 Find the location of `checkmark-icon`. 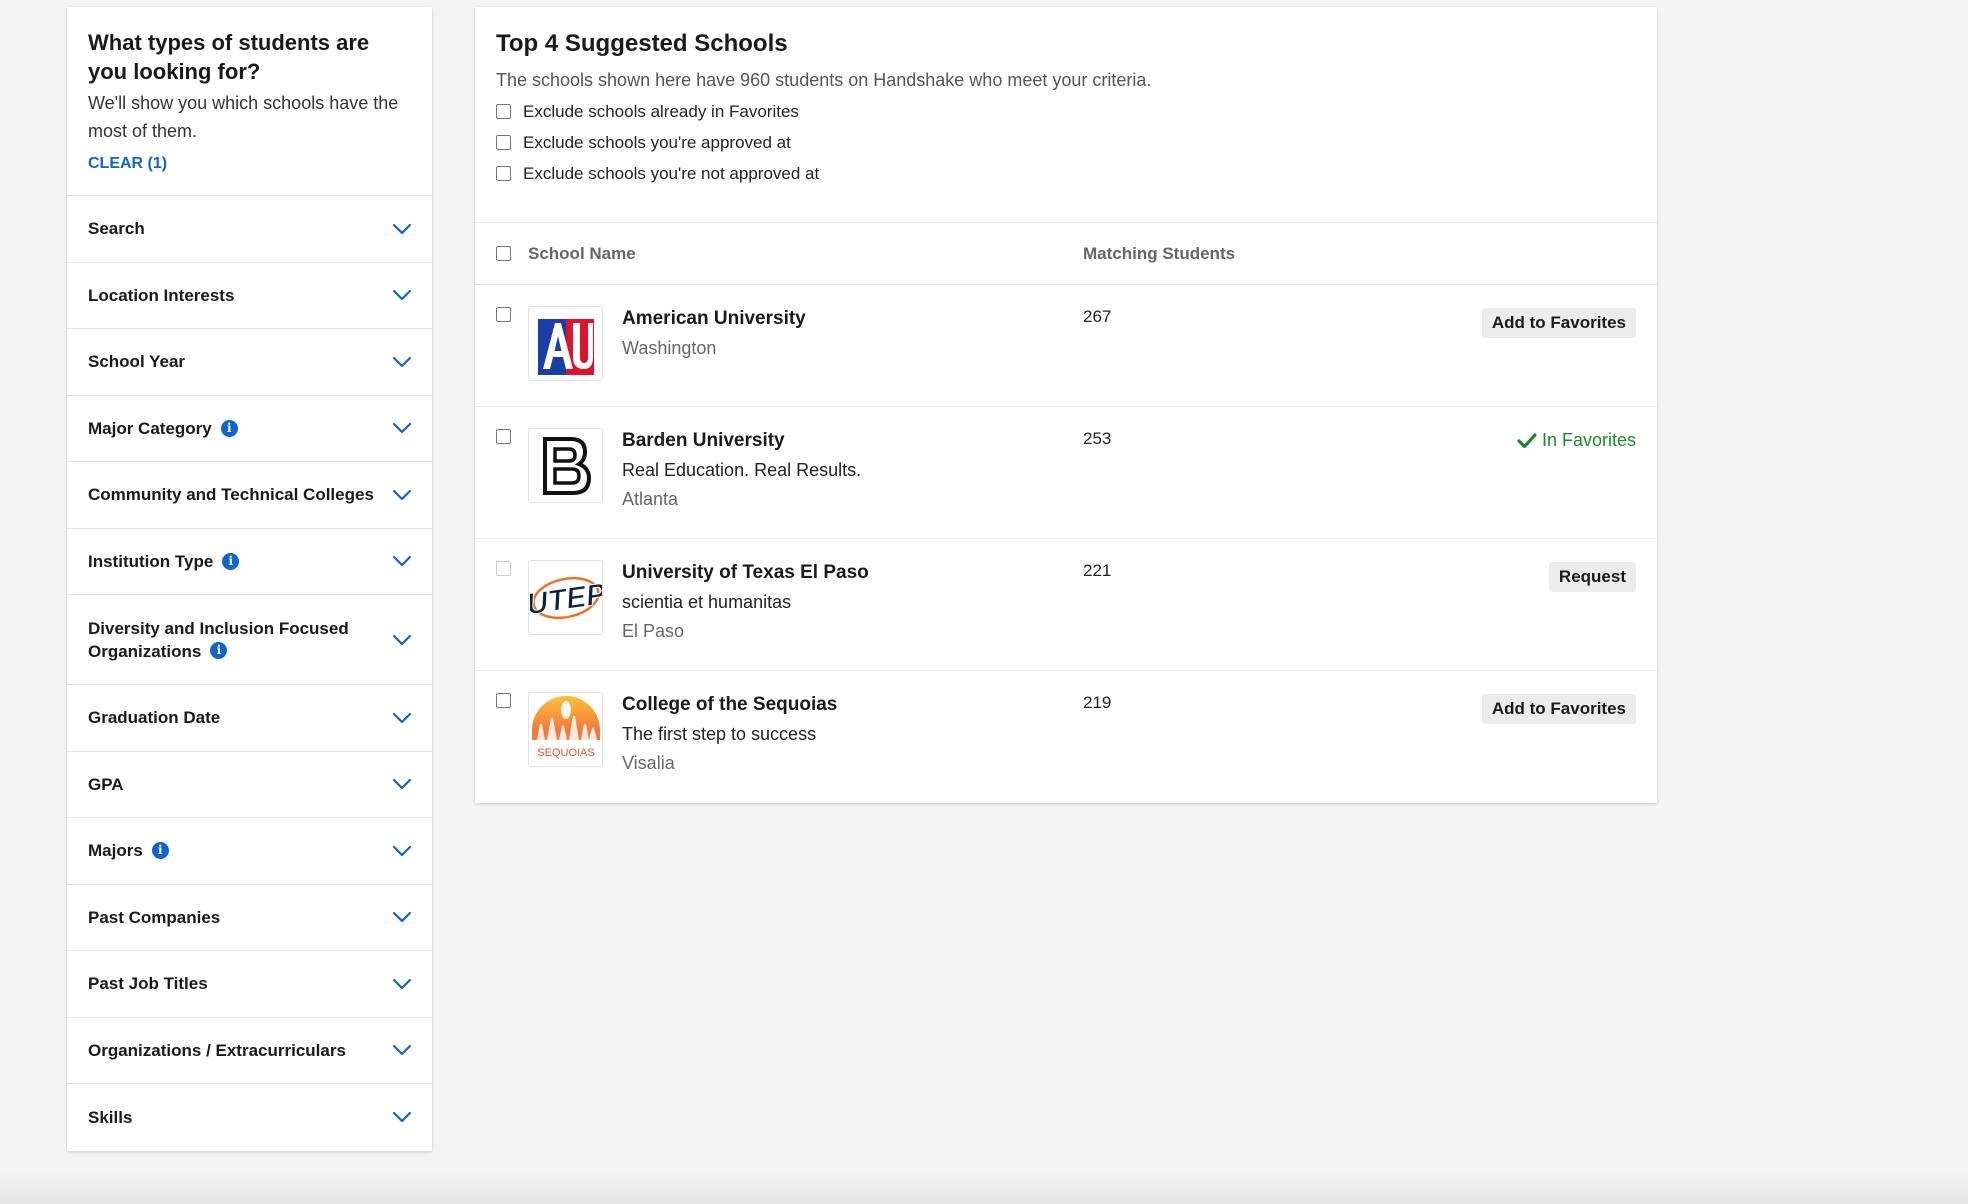

checkmark-icon is located at coordinates (1527, 440).